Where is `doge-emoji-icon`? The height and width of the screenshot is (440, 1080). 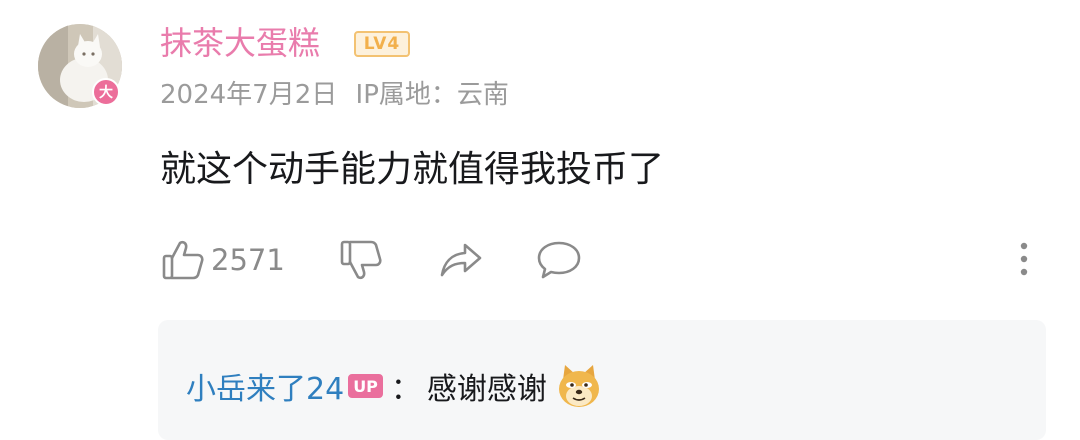
doge-emoji-icon is located at coordinates (579, 386).